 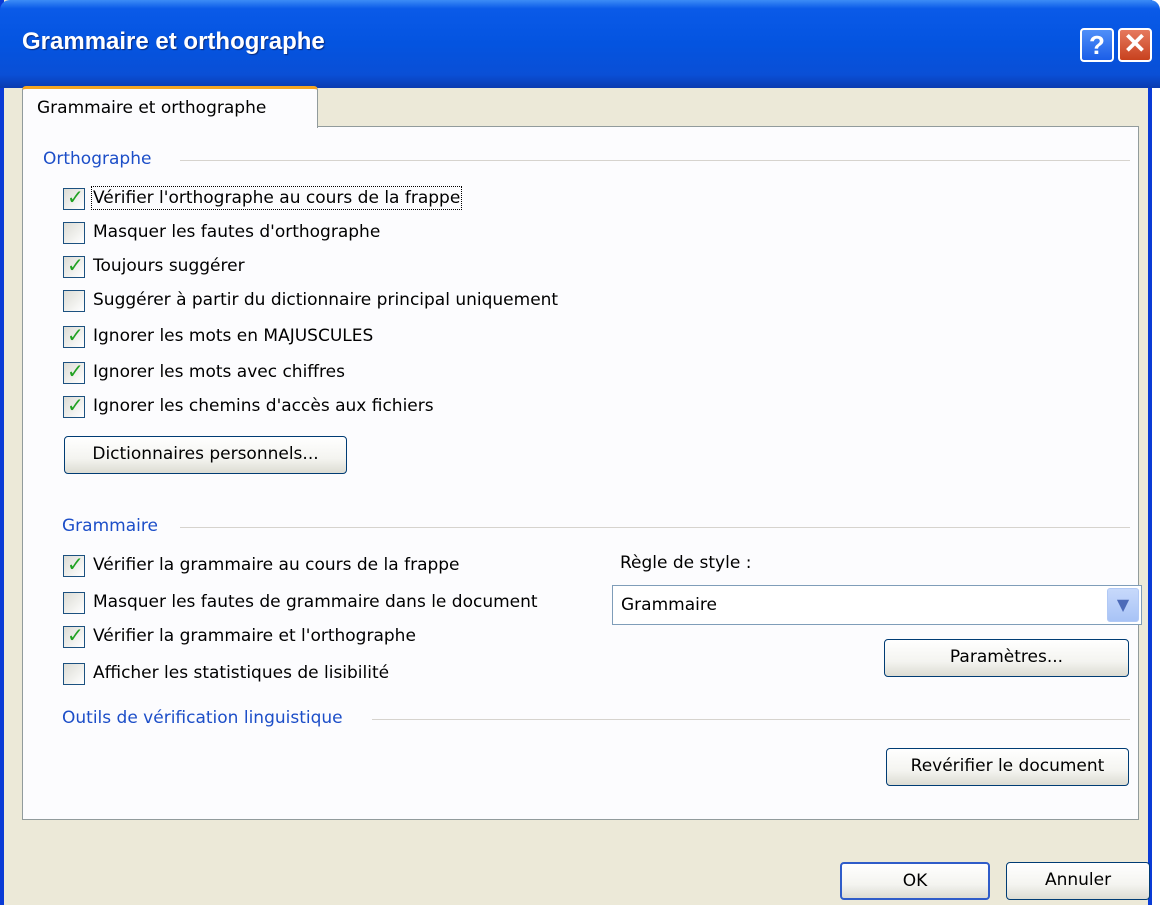 I want to click on proofing-divider, so click(x=751, y=719).